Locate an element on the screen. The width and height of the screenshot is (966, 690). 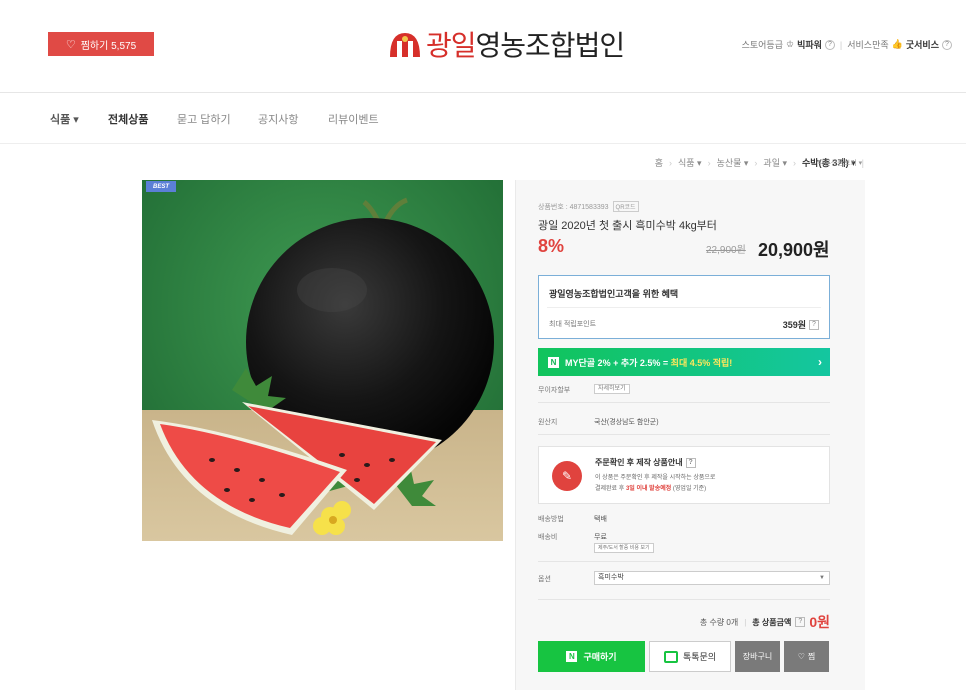
product-code-label: 상품번호 : 4871583393 is located at coordinates (573, 207).